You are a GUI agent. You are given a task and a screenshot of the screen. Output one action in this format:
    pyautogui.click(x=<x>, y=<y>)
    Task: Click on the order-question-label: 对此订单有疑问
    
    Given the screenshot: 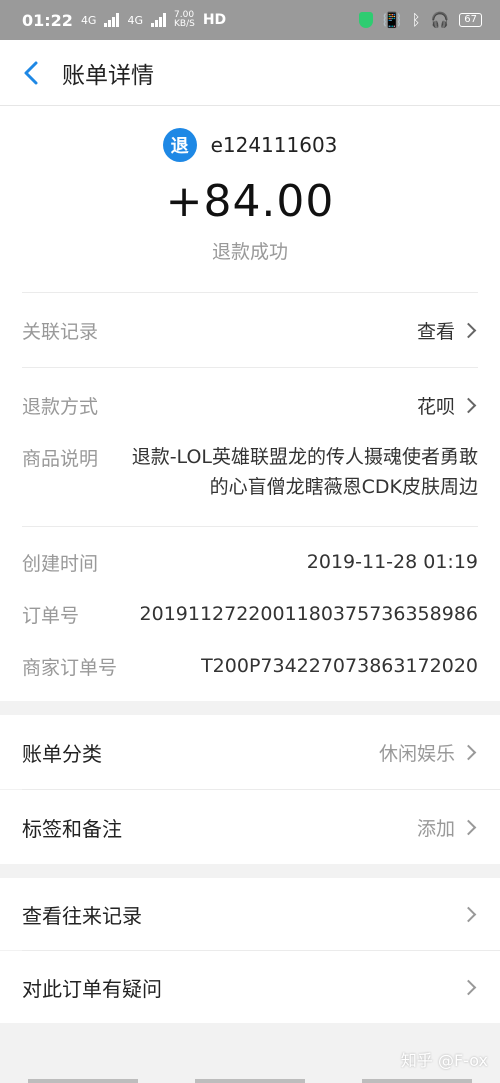 What is the action you would take?
    pyautogui.click(x=92, y=988)
    